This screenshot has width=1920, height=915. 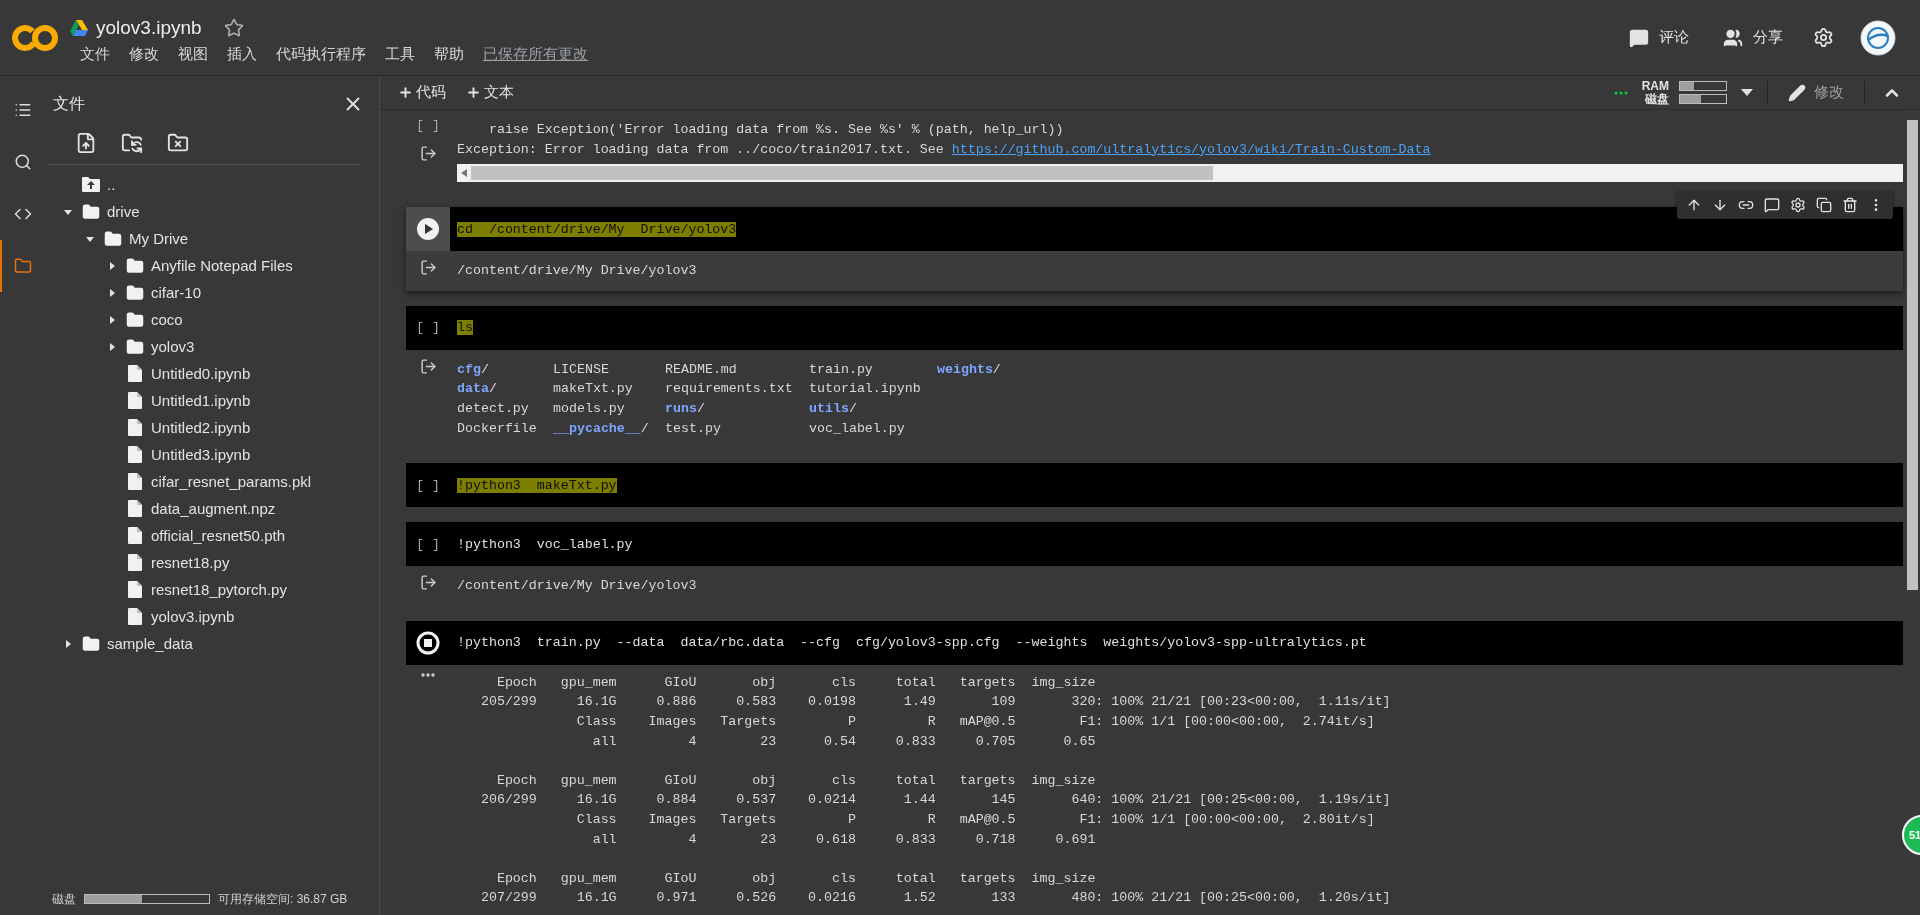 I want to click on tree-item: resnet18.py, so click(x=190, y=562).